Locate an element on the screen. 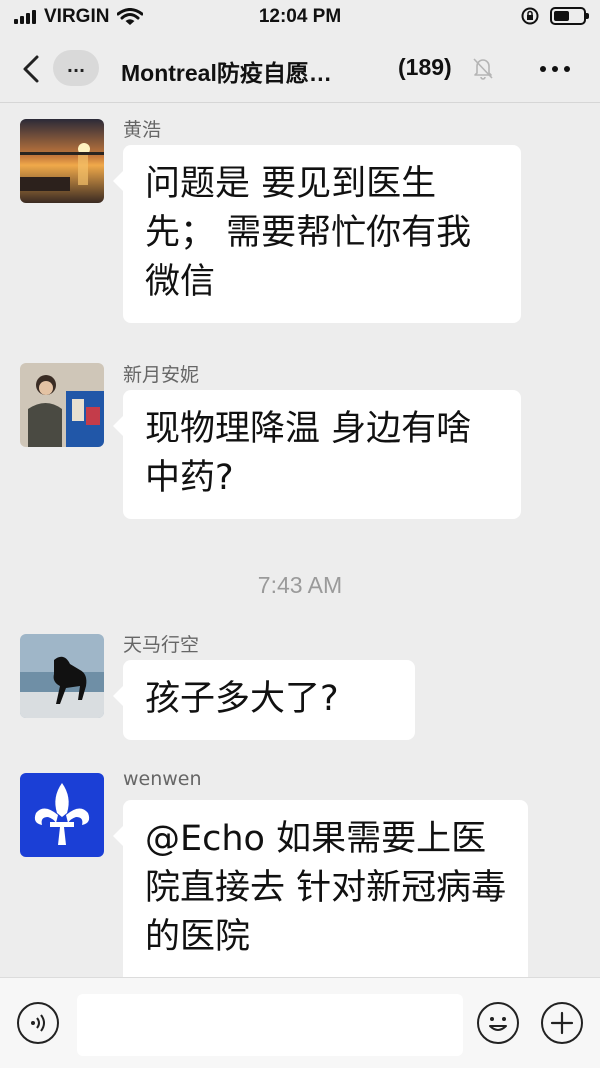 The height and width of the screenshot is (1068, 600). emoji-button is located at coordinates (498, 1023).